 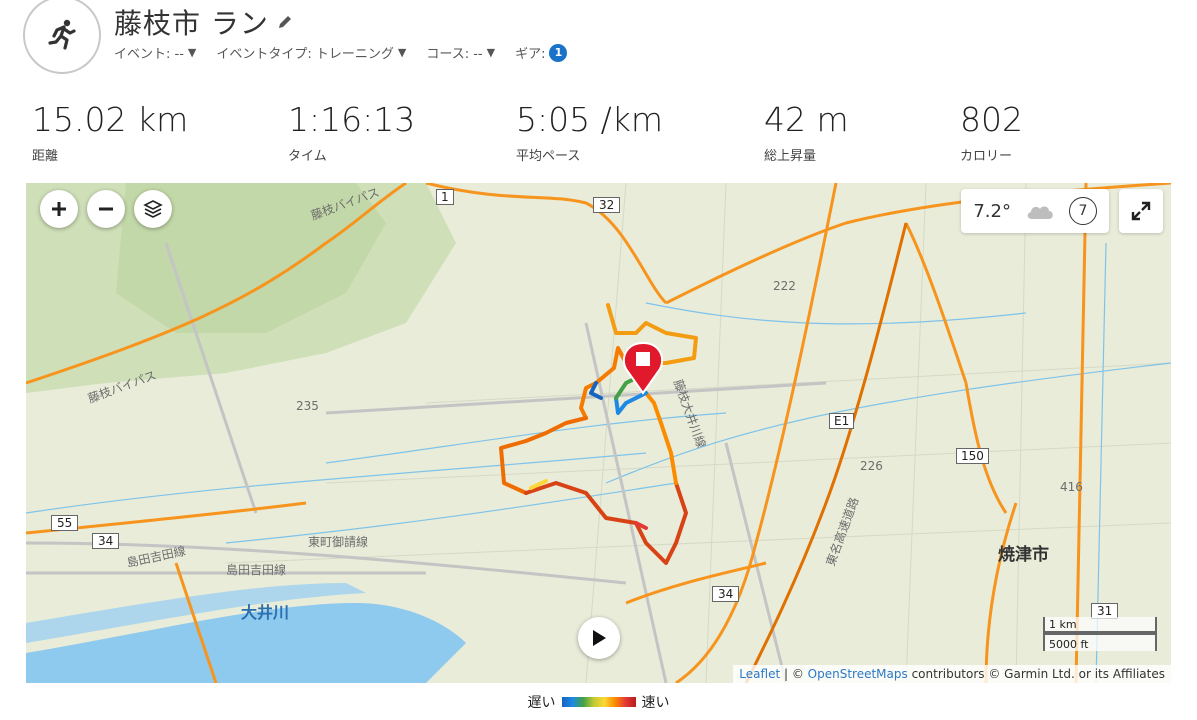 I want to click on map-label-shimada-yoshida2: 島田吉田線, so click(x=256, y=570).